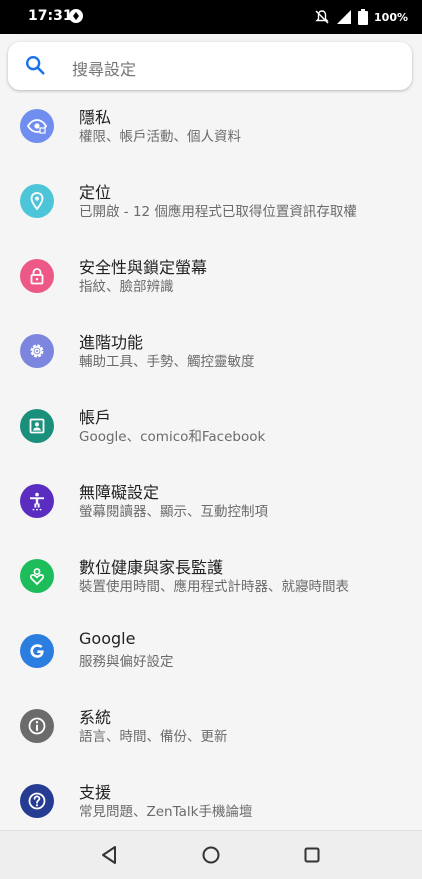 Image resolution: width=422 pixels, height=879 pixels. What do you see at coordinates (76, 16) in the screenshot?
I see `app-notification-icon` at bounding box center [76, 16].